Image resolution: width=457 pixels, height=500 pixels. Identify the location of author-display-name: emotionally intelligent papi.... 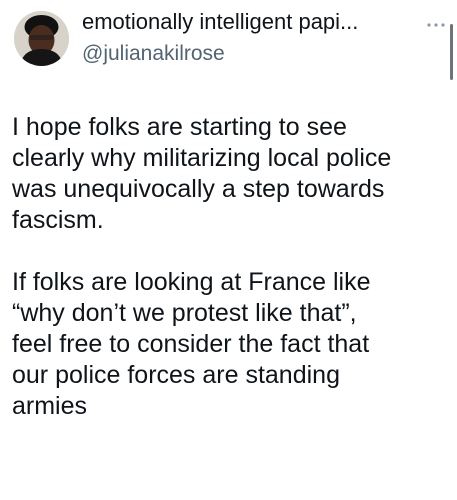
(254, 22).